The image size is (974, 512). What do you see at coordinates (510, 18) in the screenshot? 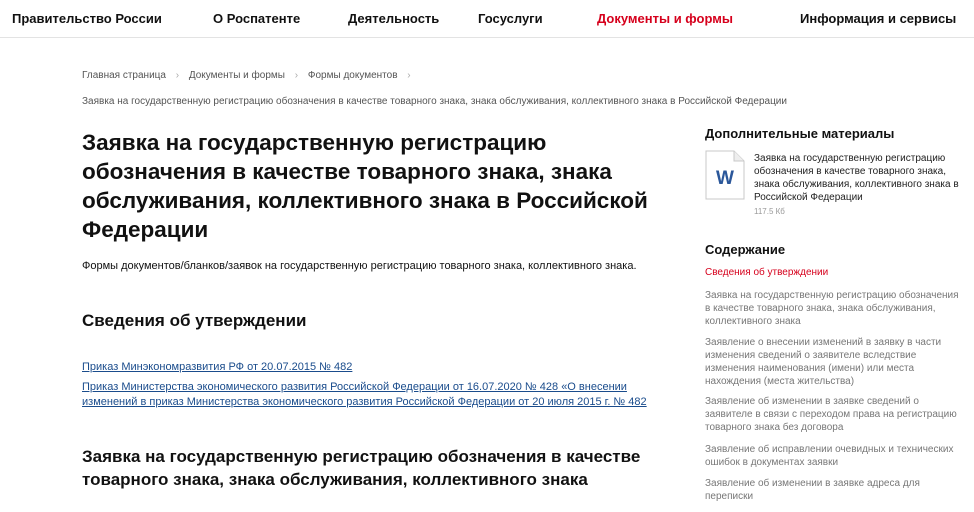
I see `nav-item-services: Госуслуги` at bounding box center [510, 18].